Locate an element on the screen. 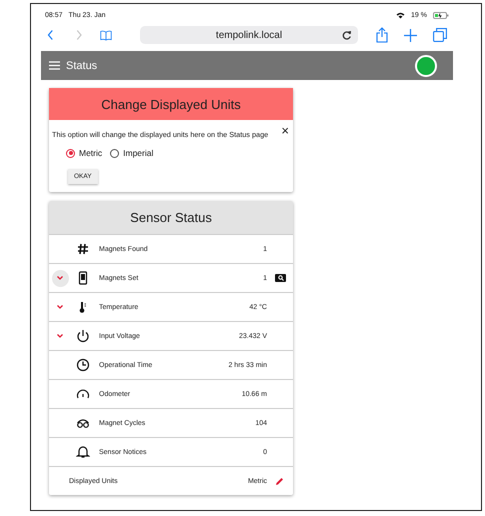 The width and height of the screenshot is (485, 516). bell-icon is located at coordinates (83, 452).